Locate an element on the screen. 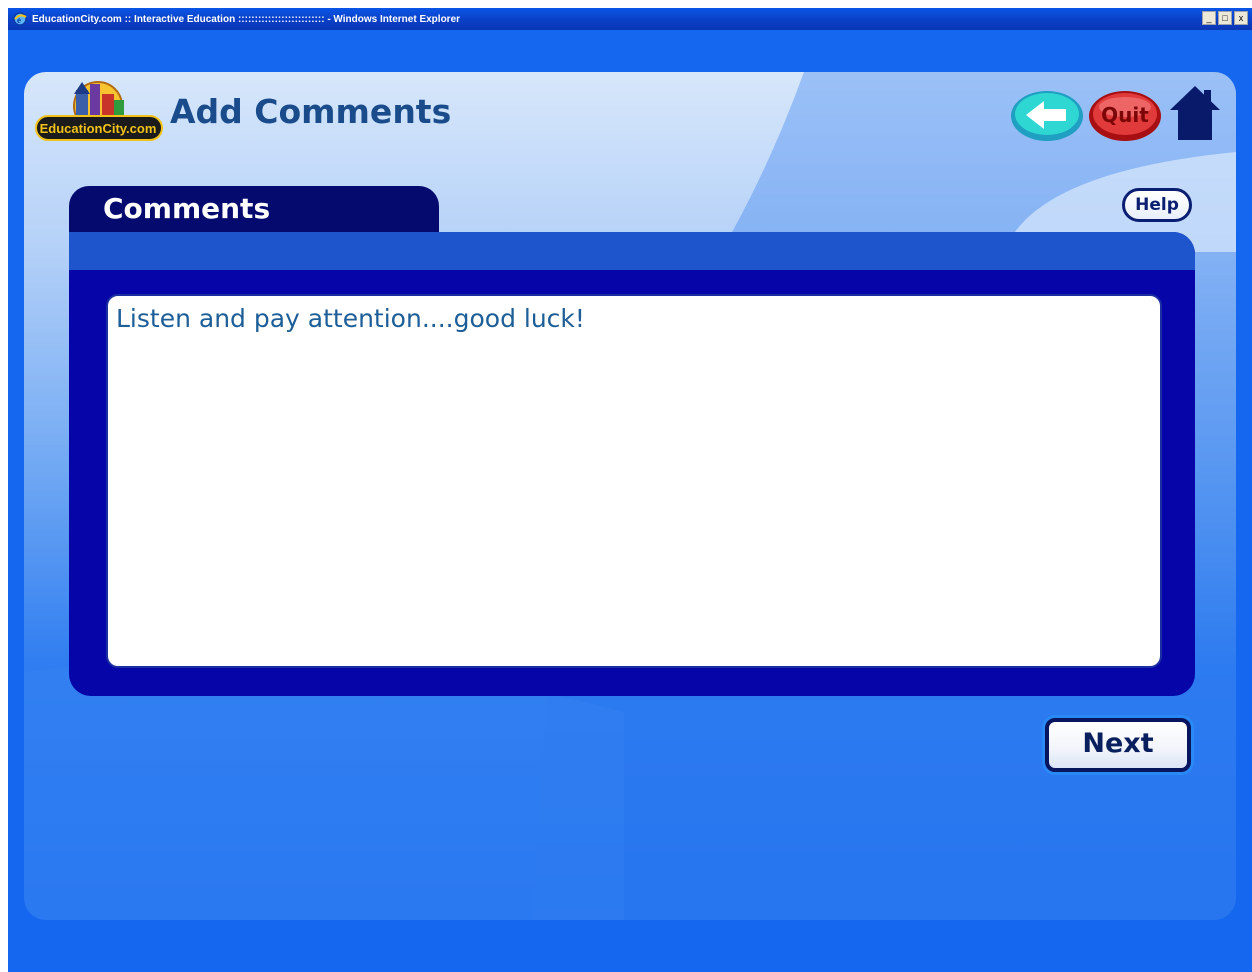 The image size is (1252, 972). comments-box-header is located at coordinates (632, 251).